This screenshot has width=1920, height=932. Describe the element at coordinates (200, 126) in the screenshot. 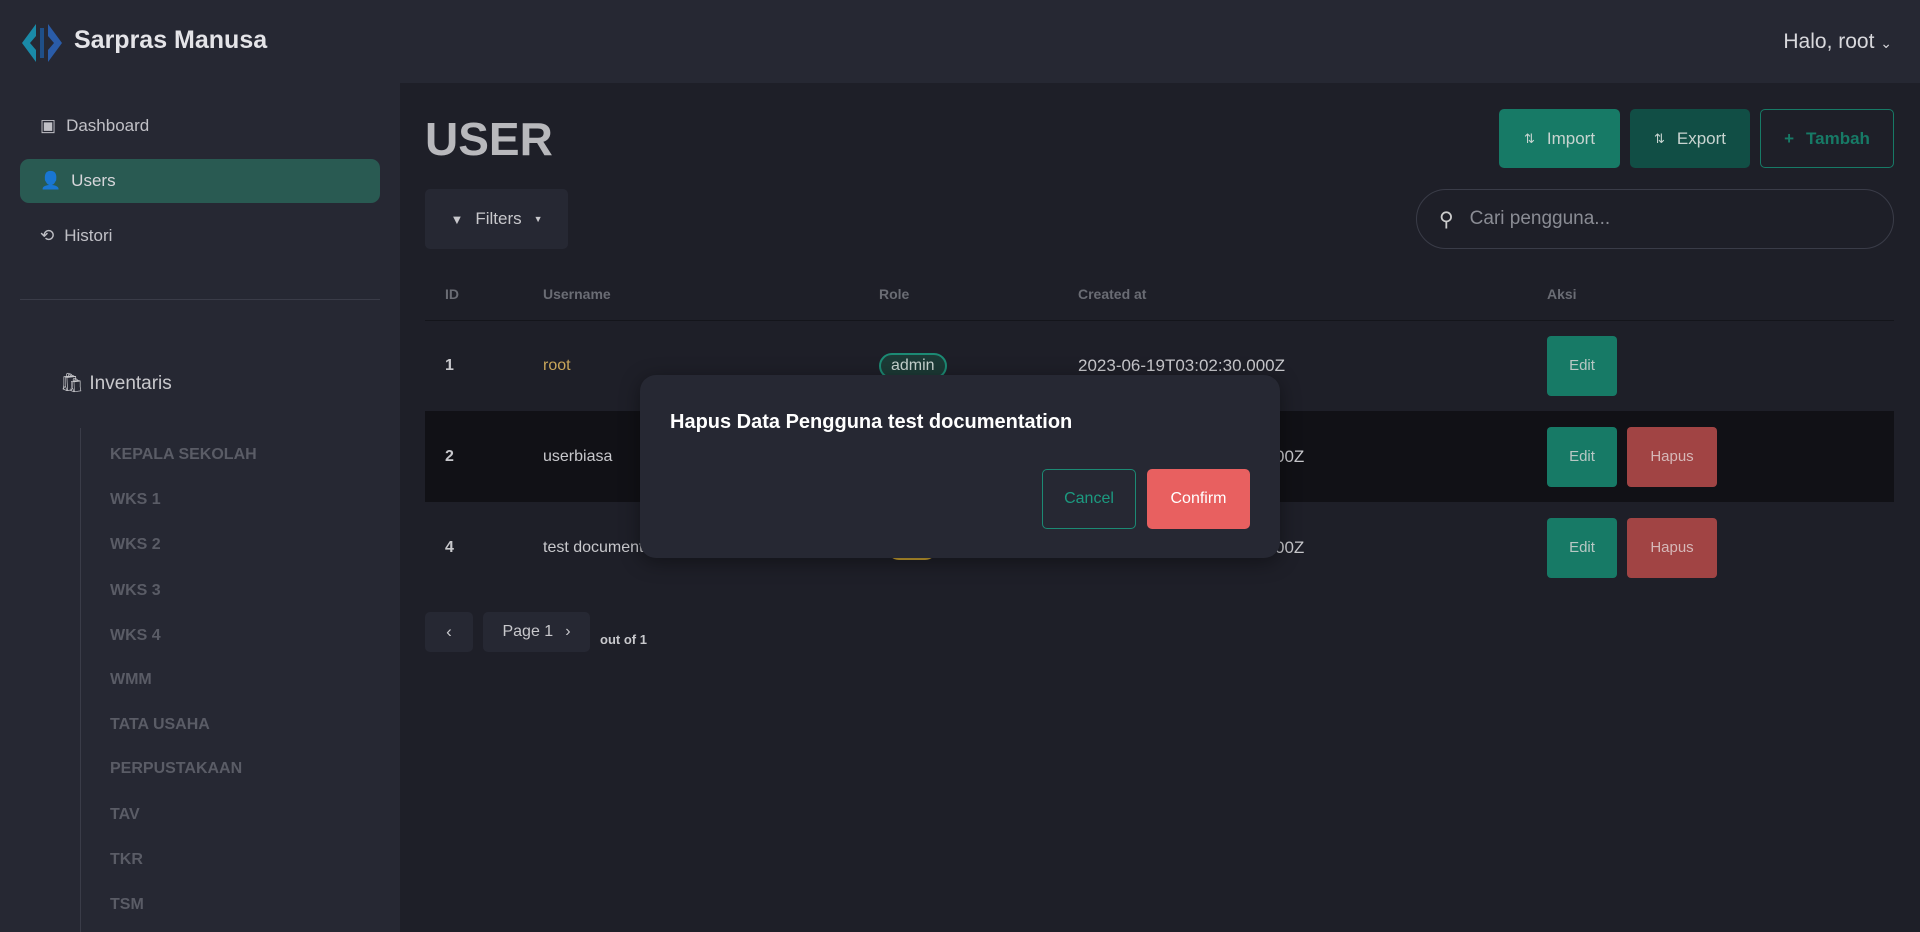

I see `sidebar-item-dashboard: ▣ Dashboard` at that location.